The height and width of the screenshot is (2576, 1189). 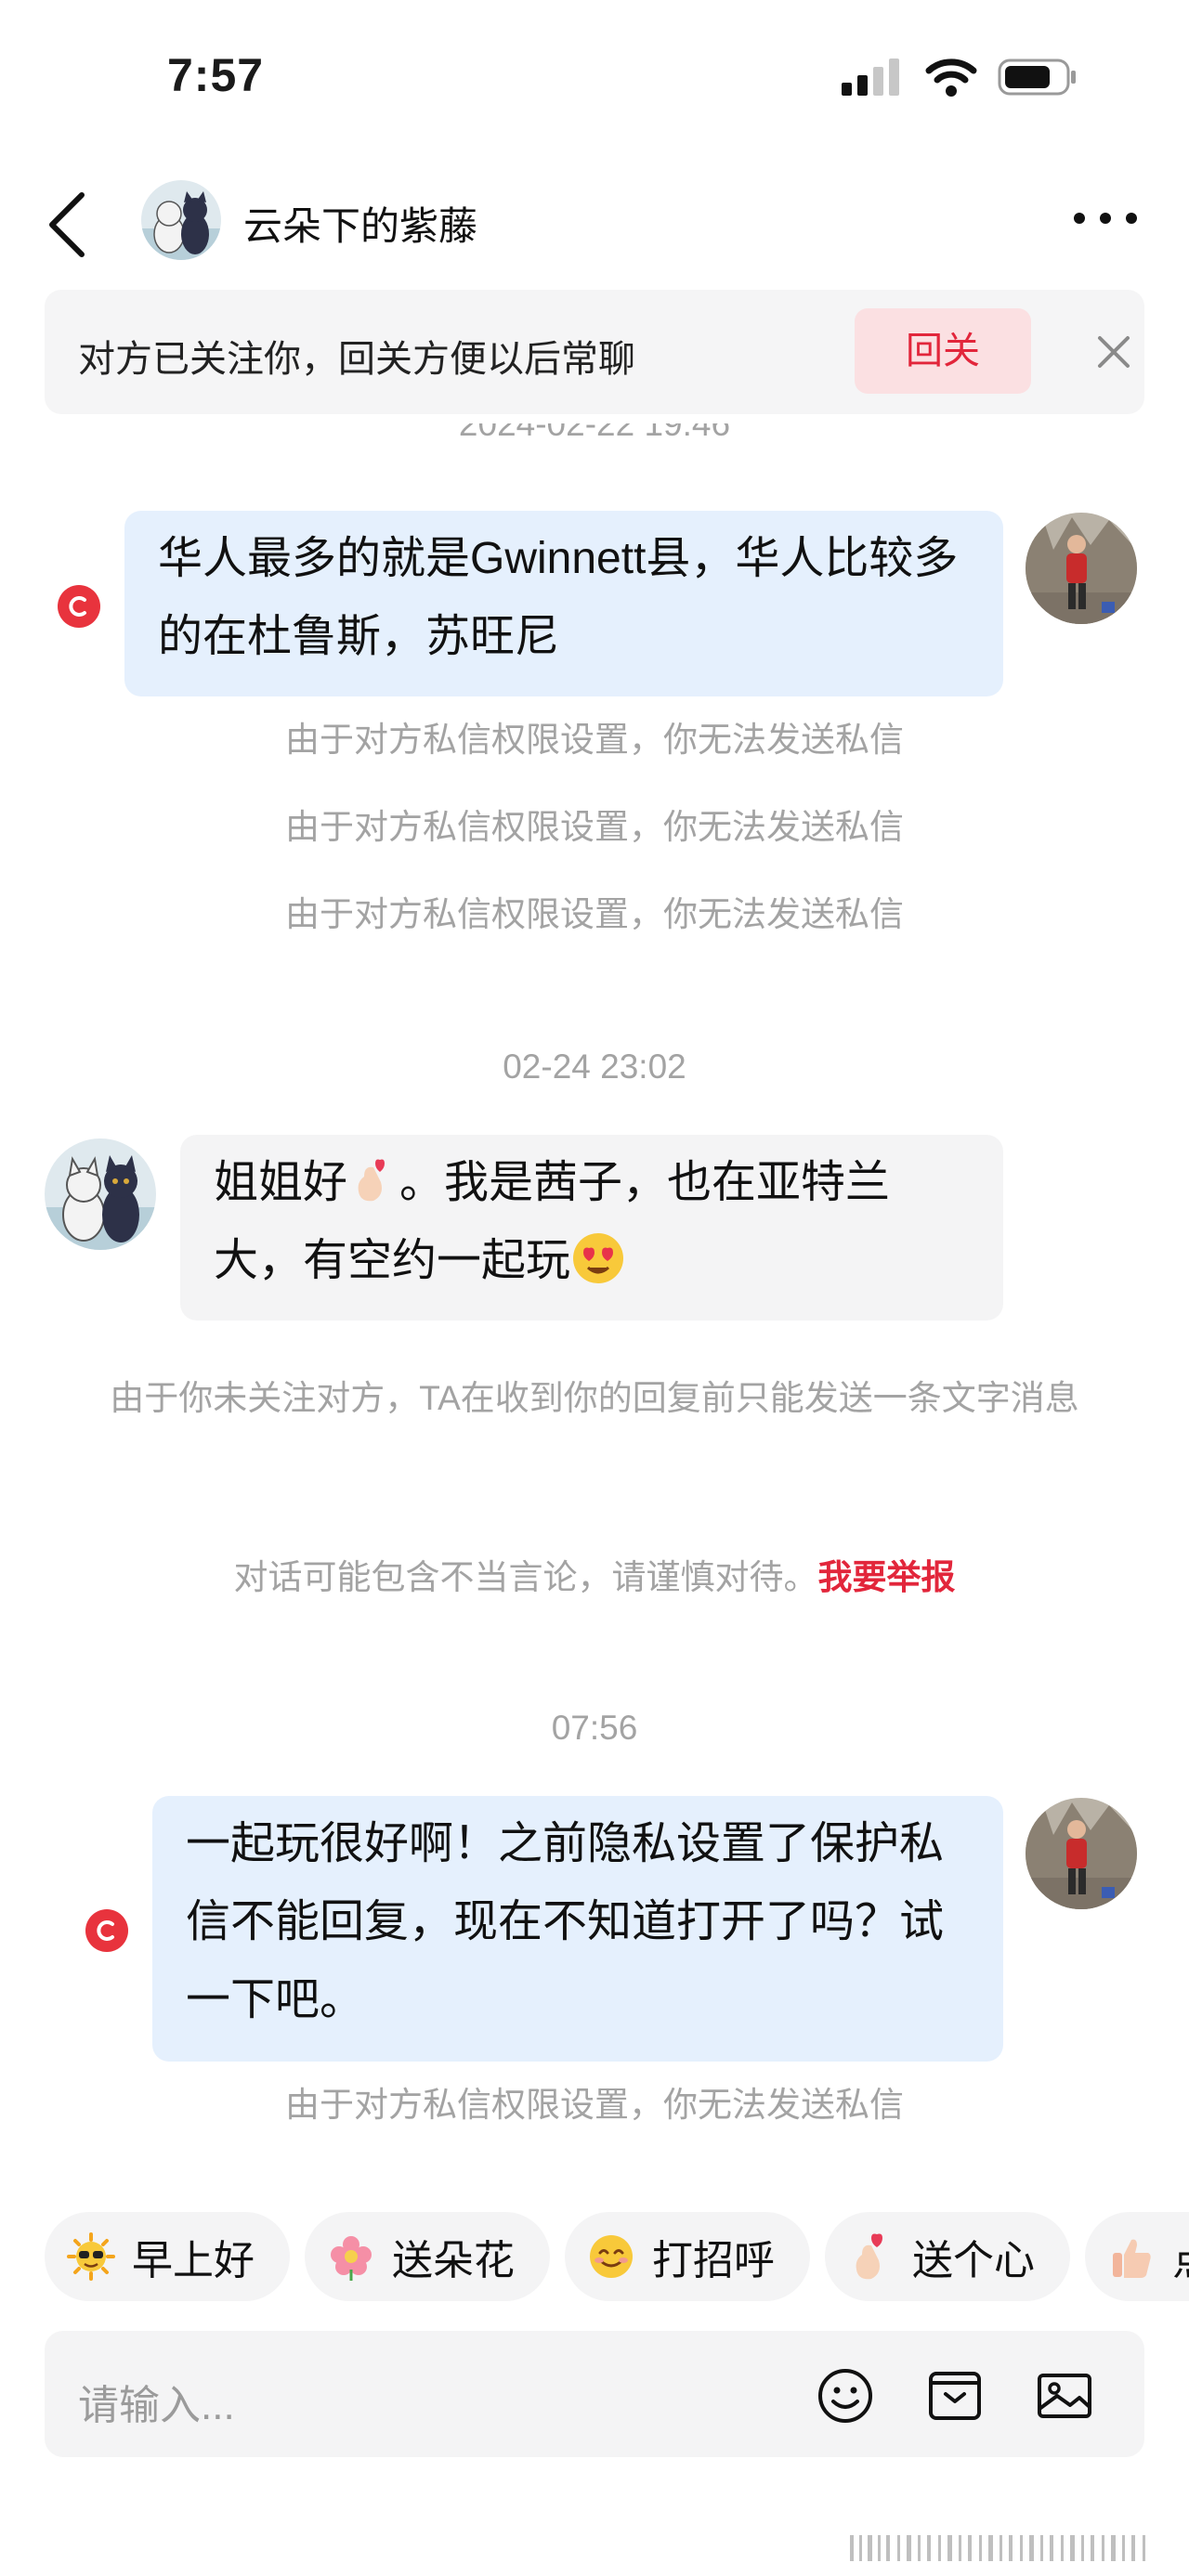 I want to click on quick-reply-label: 早上好, so click(x=193, y=2260).